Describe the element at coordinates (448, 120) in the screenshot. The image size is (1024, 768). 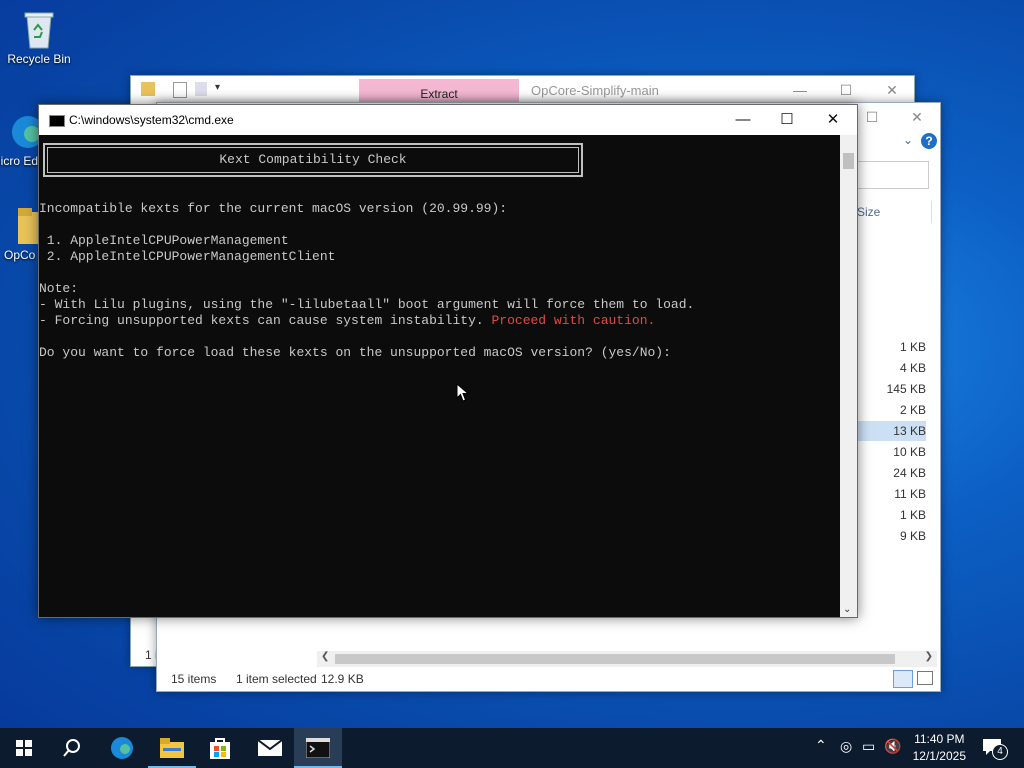
I see `cmd-titlebar: C:\windows\system32\cmd.exe — ☐ ✕` at that location.